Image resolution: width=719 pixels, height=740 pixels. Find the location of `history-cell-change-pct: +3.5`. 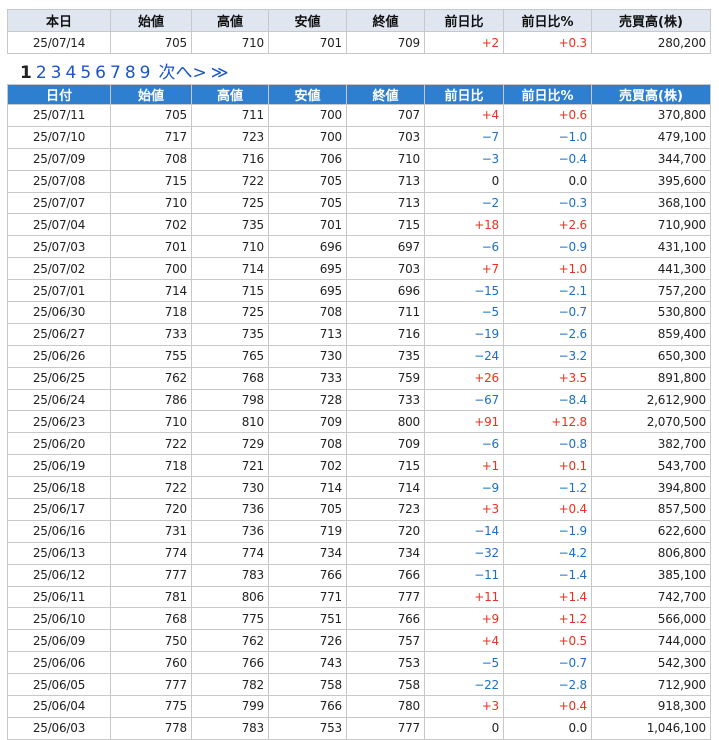

history-cell-change-pct: +3.5 is located at coordinates (547, 378).